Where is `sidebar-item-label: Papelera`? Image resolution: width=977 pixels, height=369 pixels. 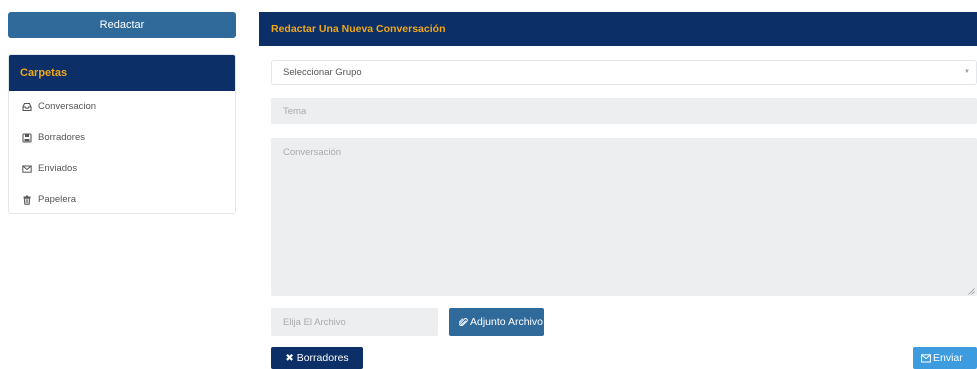 sidebar-item-label: Papelera is located at coordinates (57, 199).